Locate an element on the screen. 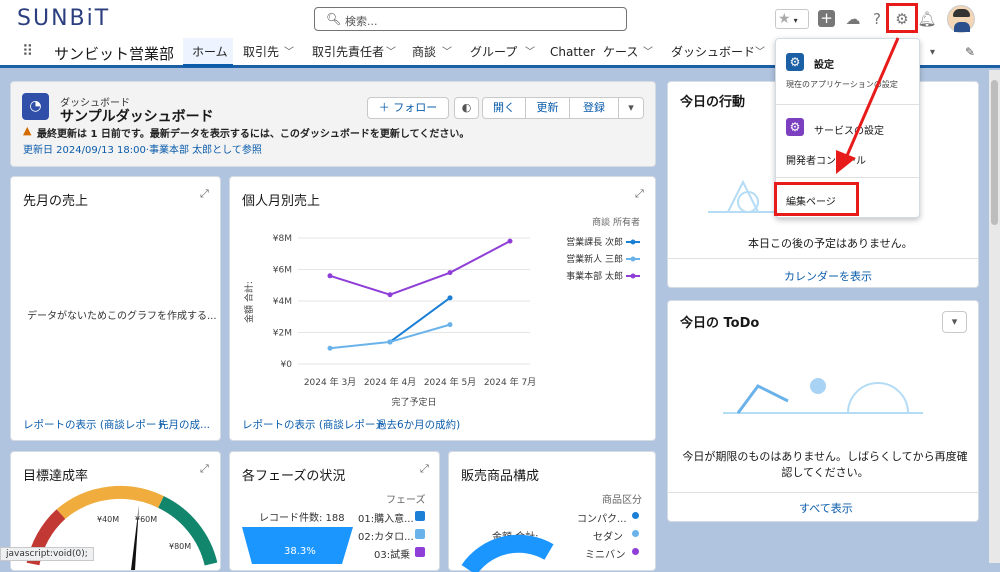 This screenshot has height=572, width=1000. annotation-arrow is located at coordinates (868, 105).